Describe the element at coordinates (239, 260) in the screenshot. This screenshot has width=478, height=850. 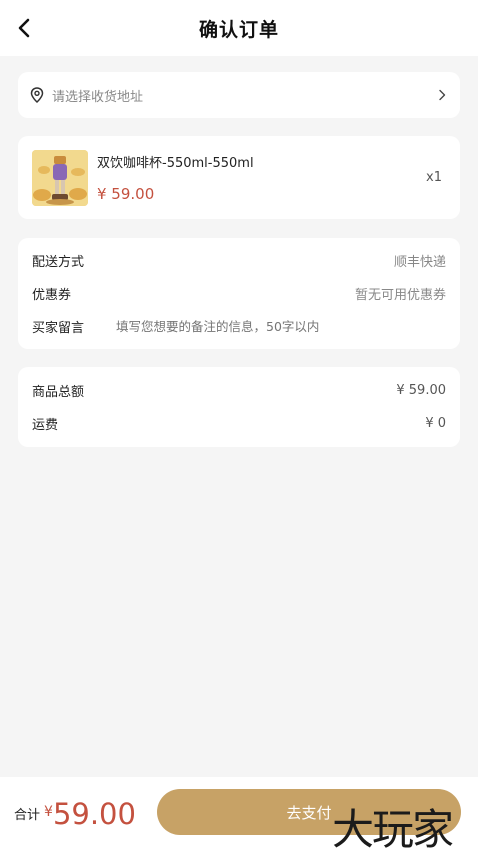
I see `delivery-row: 配送方式 顺丰快递` at that location.